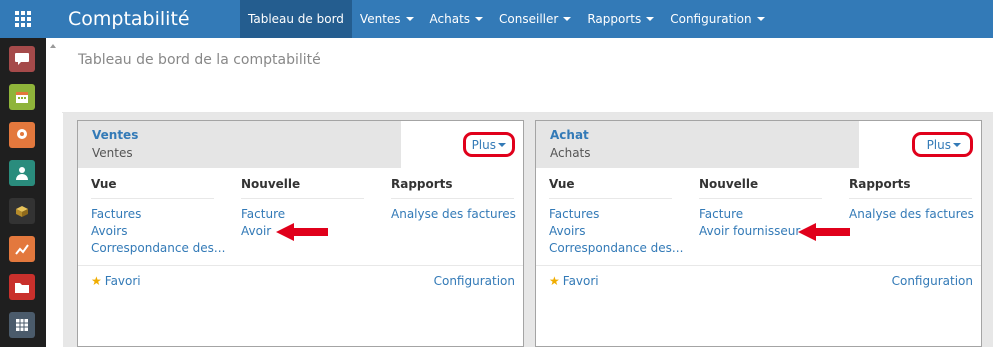 This screenshot has height=347, width=993. What do you see at coordinates (749, 231) in the screenshot?
I see `link-new-vendor-credit-note: Avoir fournisseur` at bounding box center [749, 231].